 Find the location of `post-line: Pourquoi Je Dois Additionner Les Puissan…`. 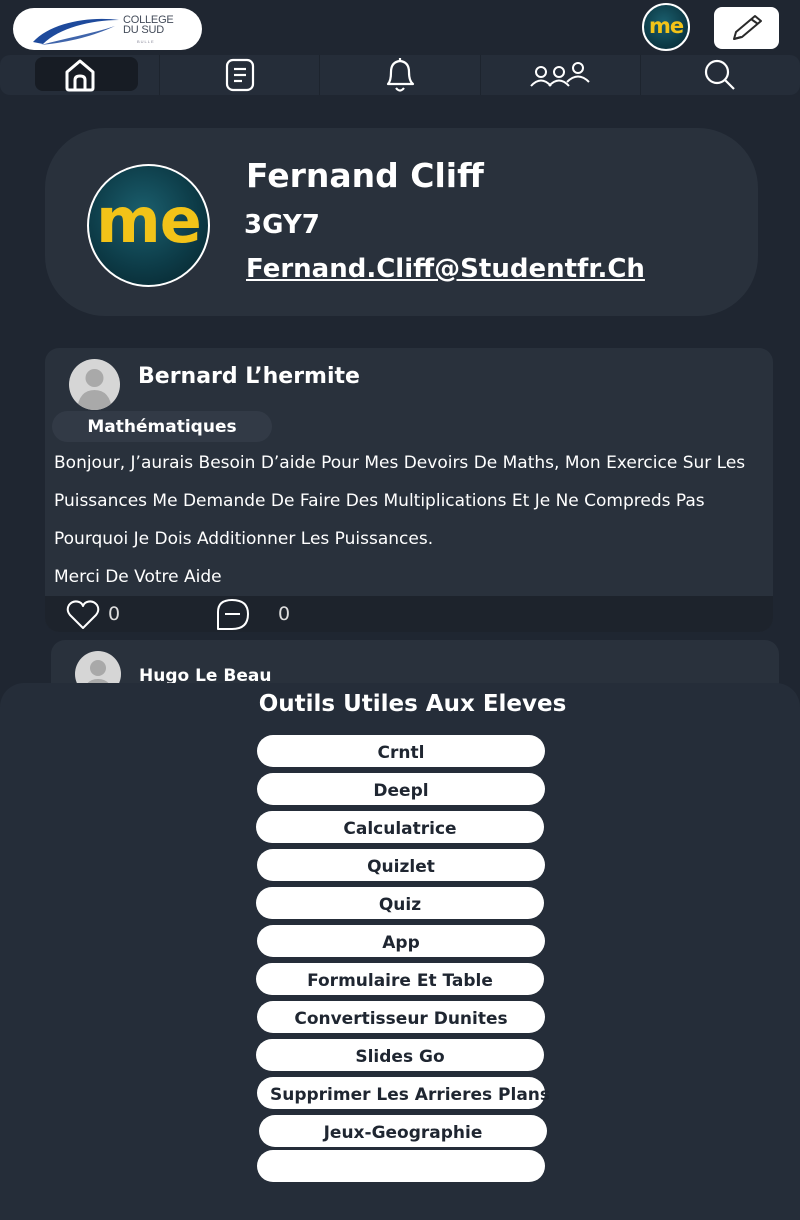

post-line: Pourquoi Je Dois Additionner Les Puissan… is located at coordinates (244, 539).